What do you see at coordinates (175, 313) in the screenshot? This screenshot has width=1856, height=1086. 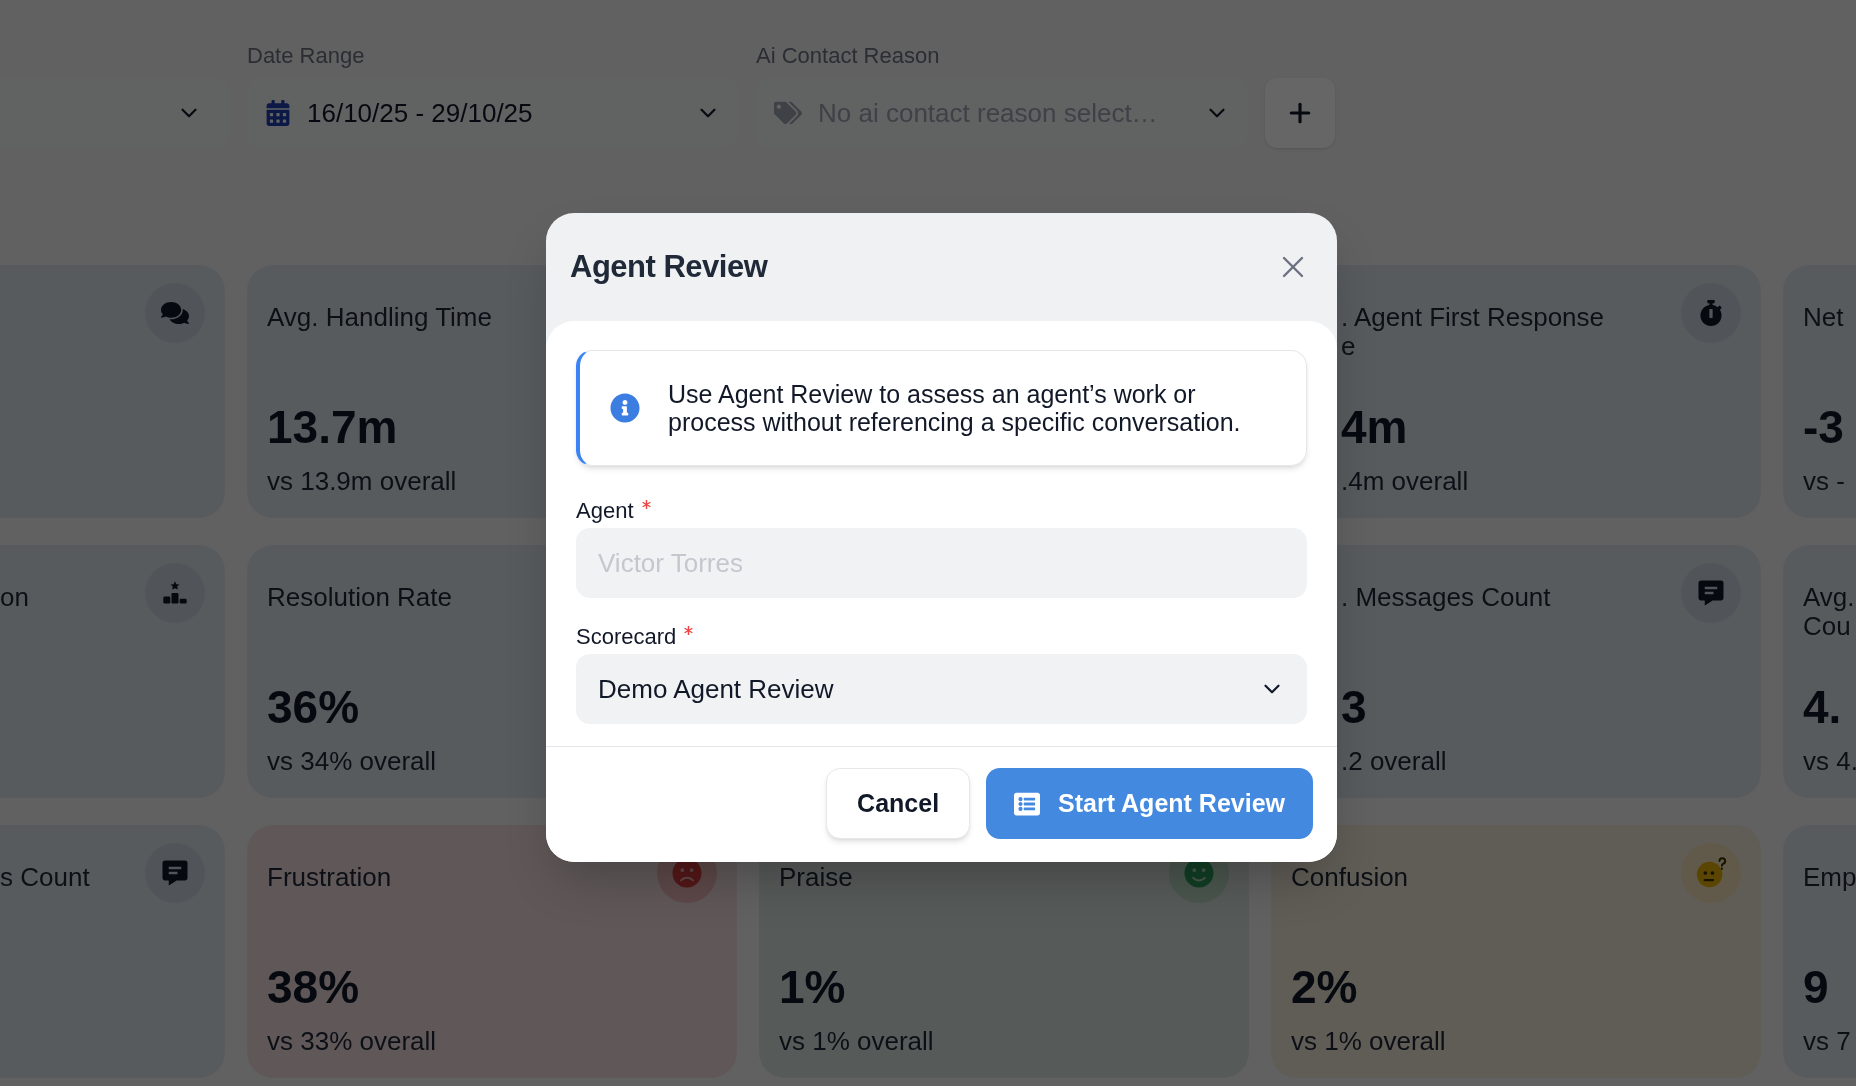 I see `chat-bubbles-icon` at bounding box center [175, 313].